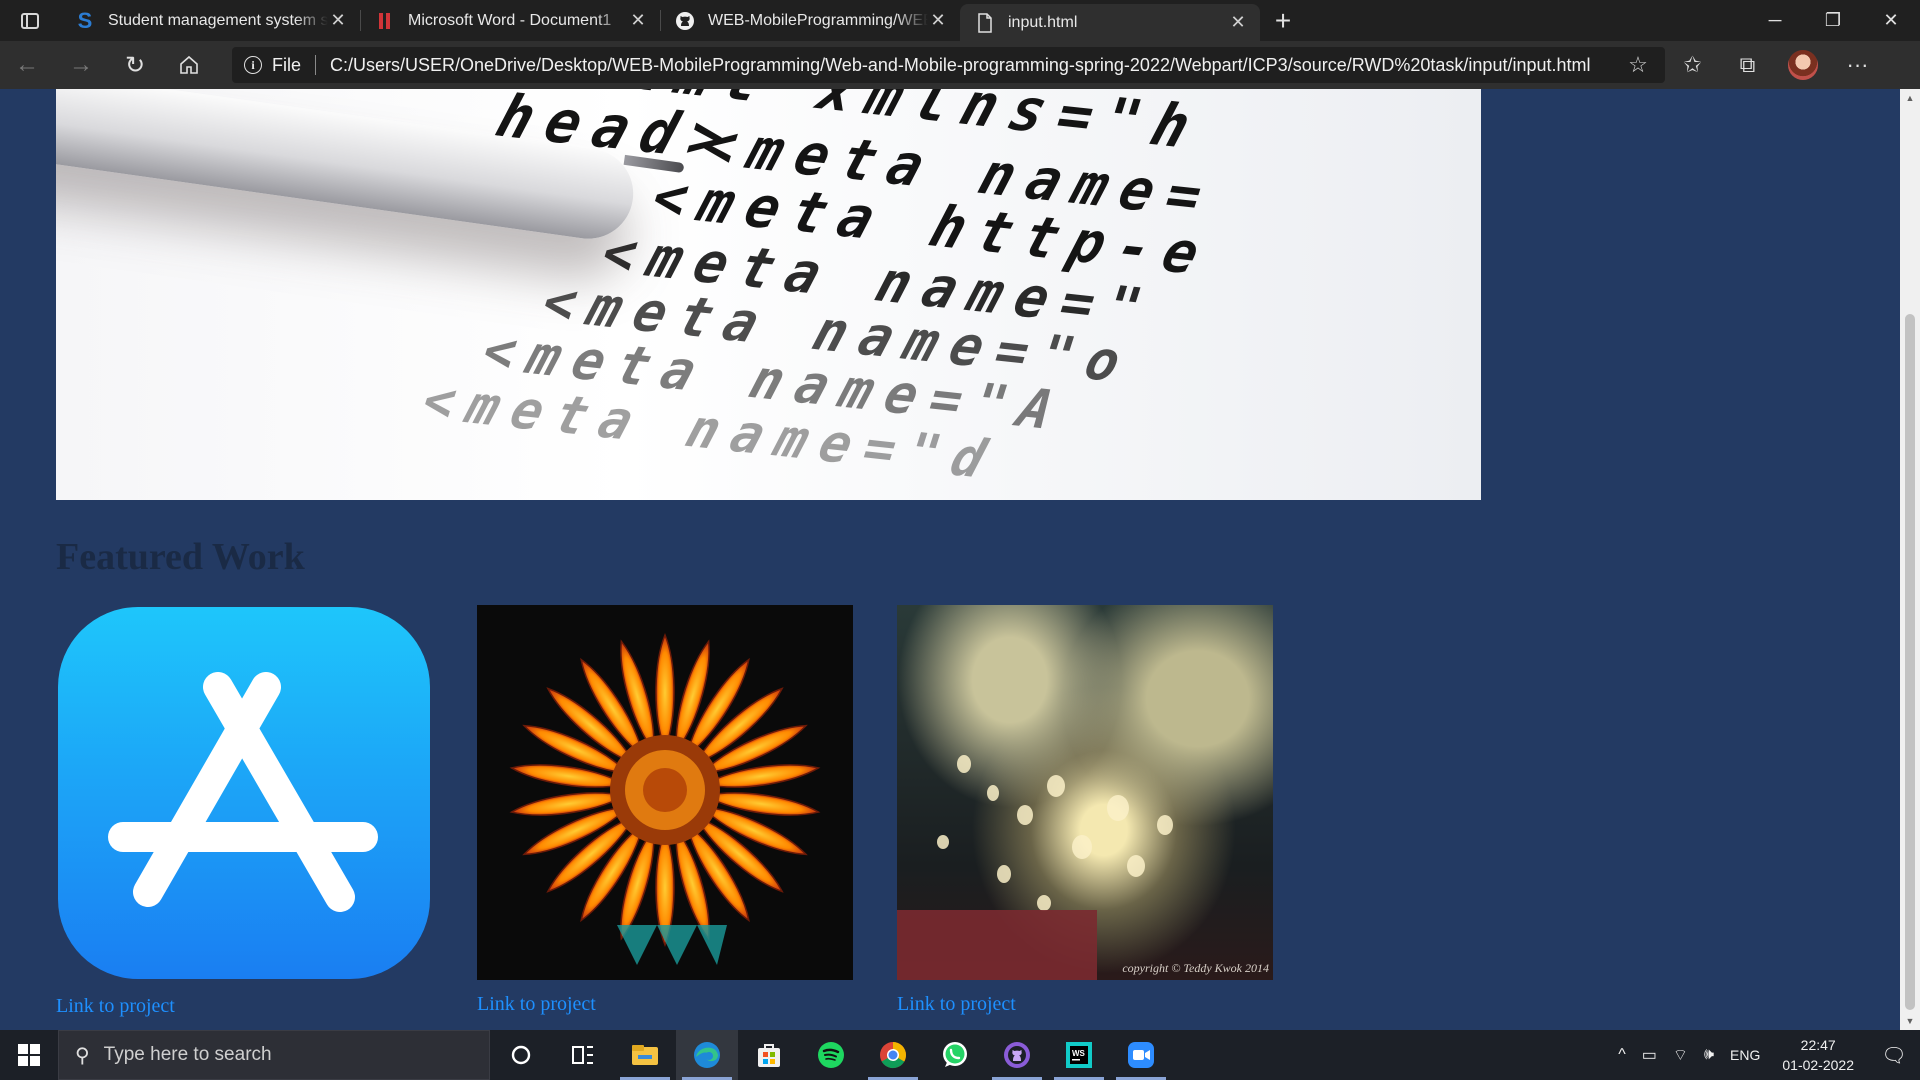 This screenshot has width=1920, height=1080. Describe the element at coordinates (769, 1055) in the screenshot. I see `store-button` at that location.